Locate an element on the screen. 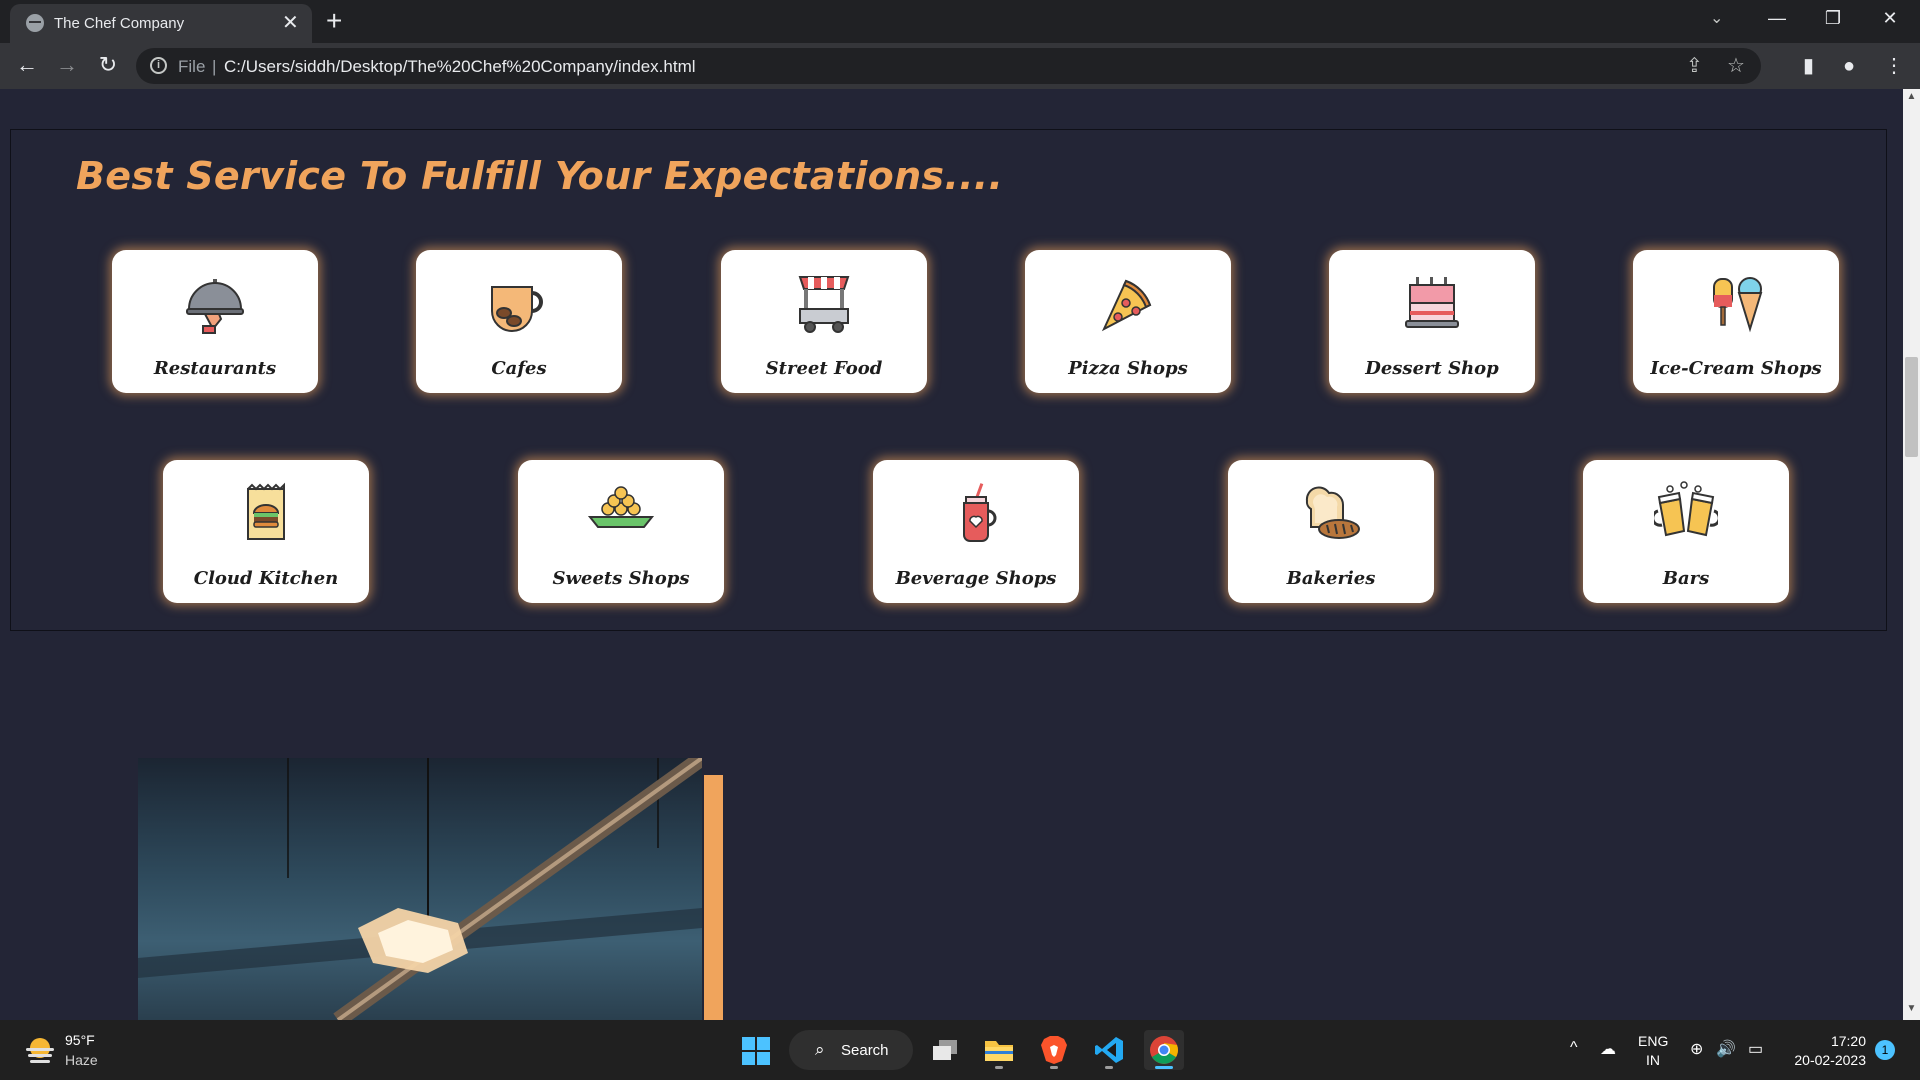 The image size is (1920, 1080). vscode-icon is located at coordinates (1109, 1050).